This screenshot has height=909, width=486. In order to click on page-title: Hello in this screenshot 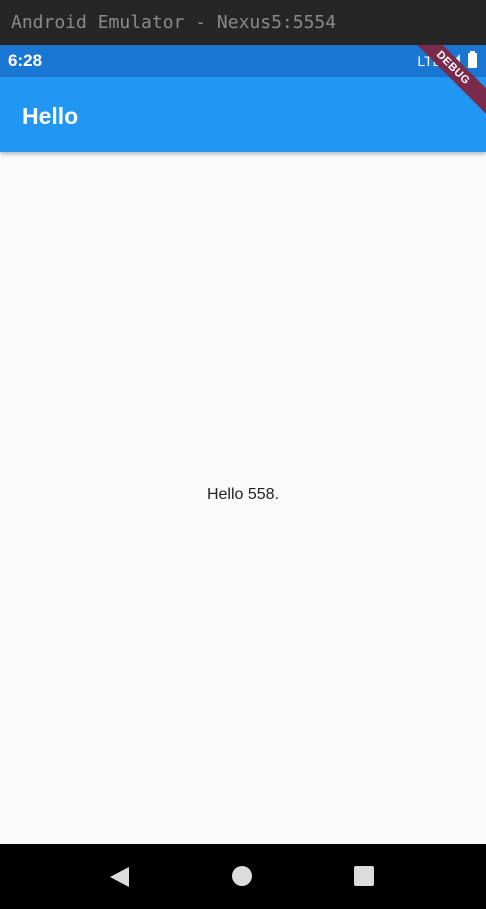, I will do `click(50, 116)`.